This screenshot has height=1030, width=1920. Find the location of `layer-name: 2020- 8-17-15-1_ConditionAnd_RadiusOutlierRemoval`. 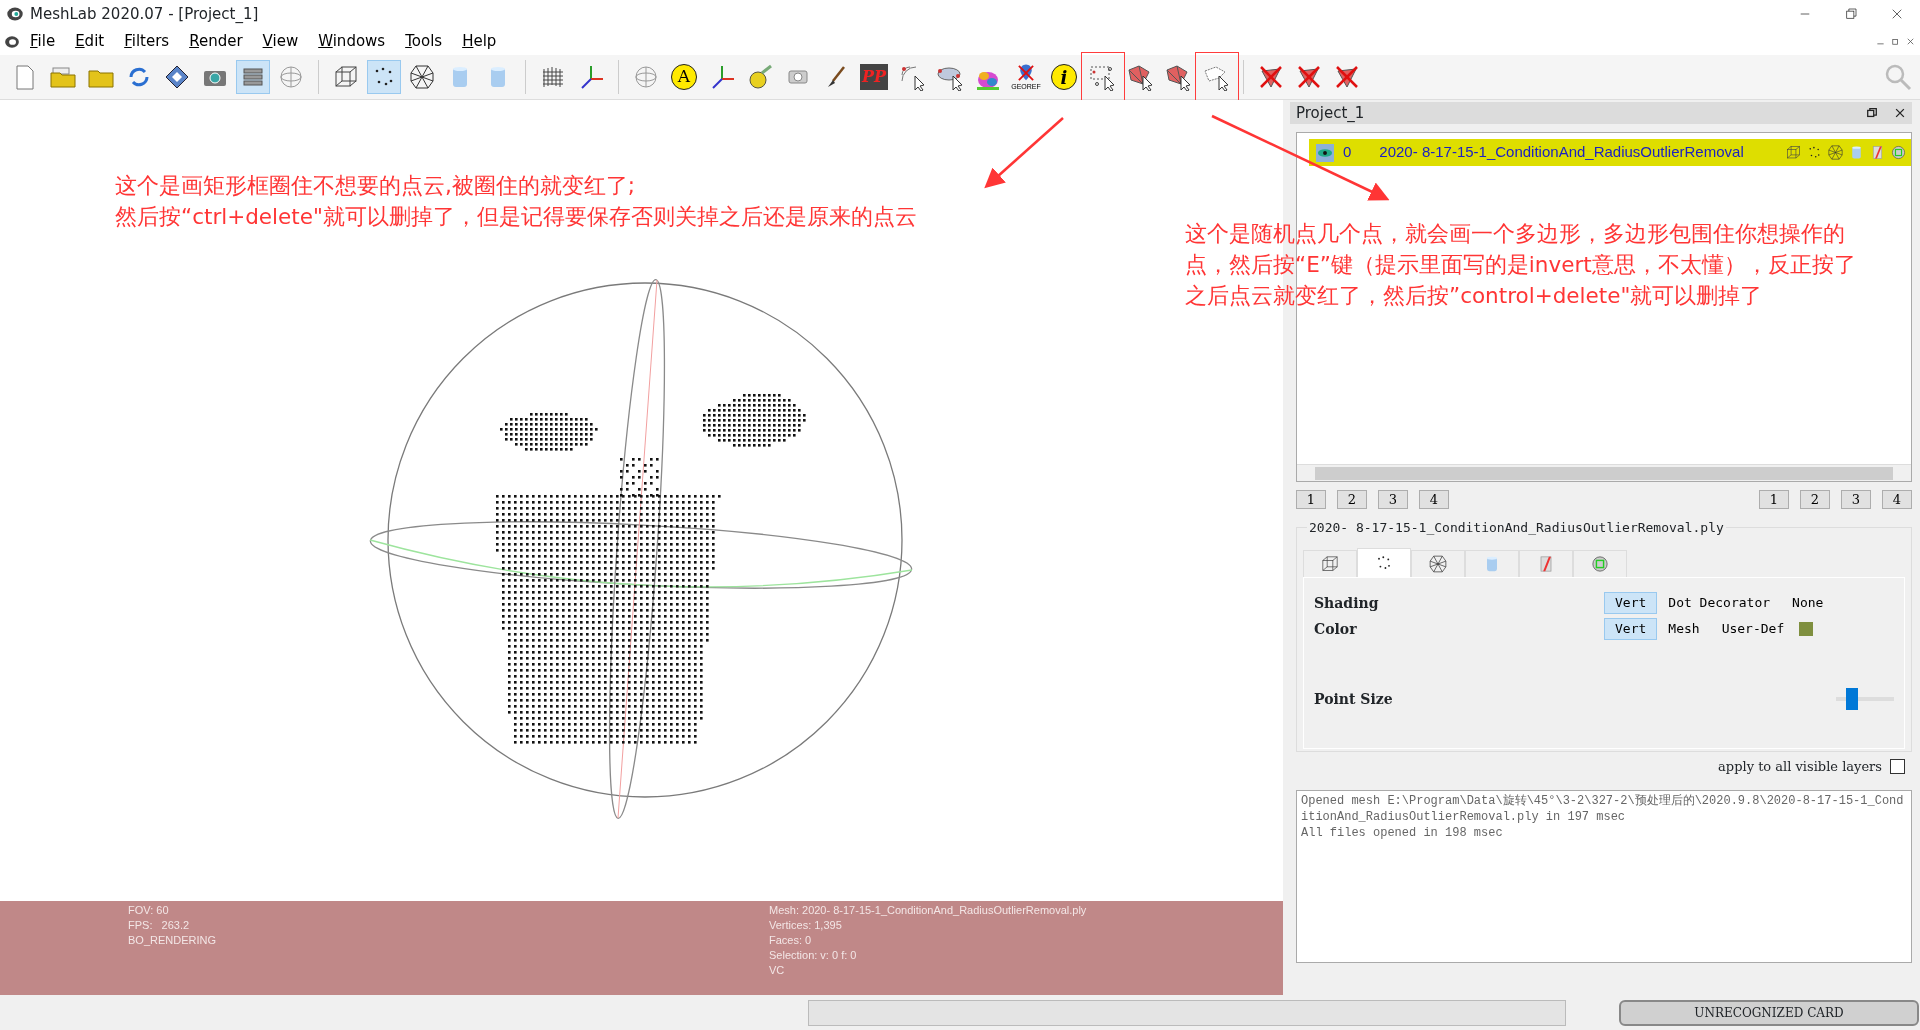

layer-name: 2020- 8-17-15-1_ConditionAnd_RadiusOutlierRemoval is located at coordinates (1561, 152).